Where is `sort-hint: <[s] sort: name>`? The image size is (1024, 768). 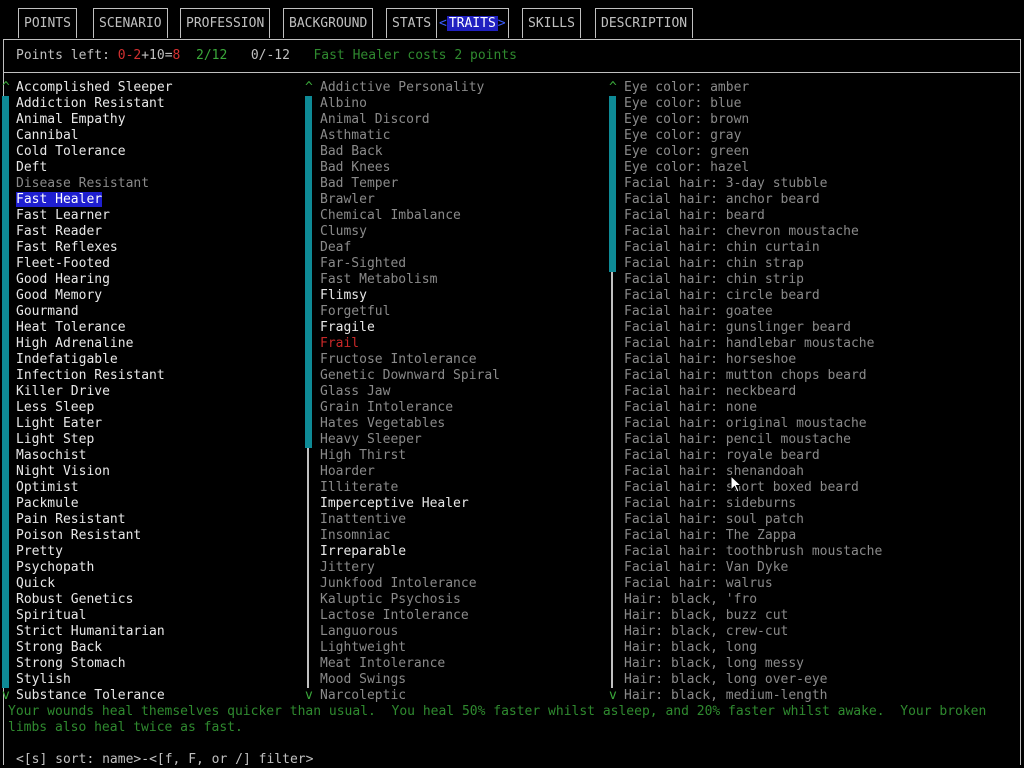 sort-hint: <[s] sort: name> is located at coordinates (78, 759).